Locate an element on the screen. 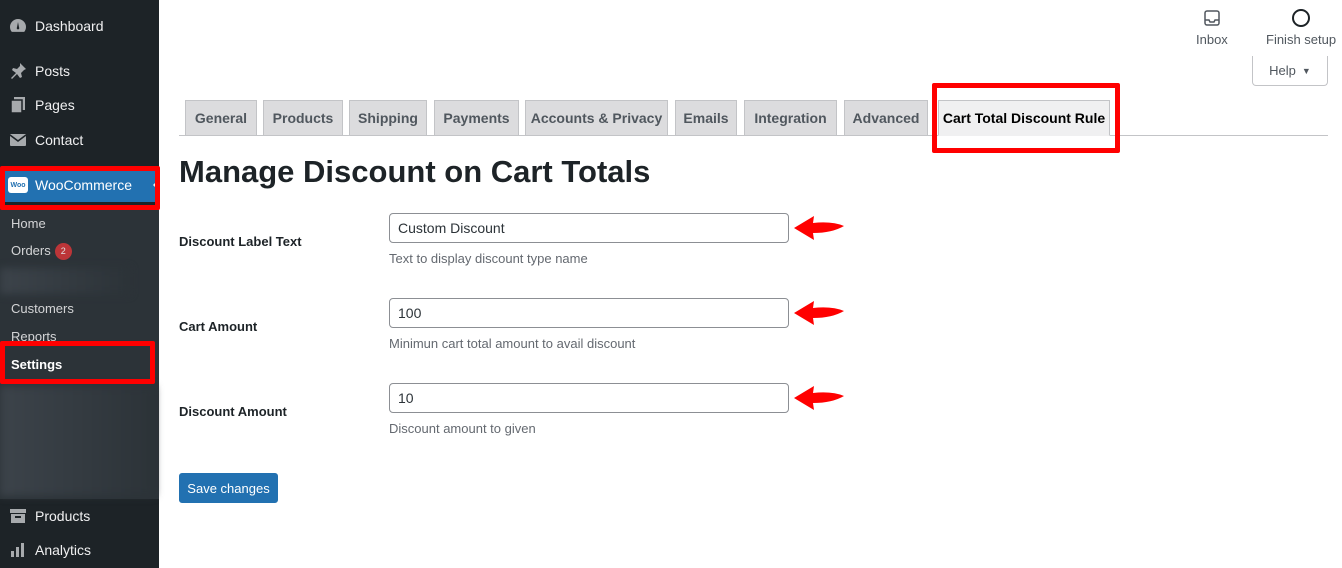  tab-integration: Integration is located at coordinates (790, 118).